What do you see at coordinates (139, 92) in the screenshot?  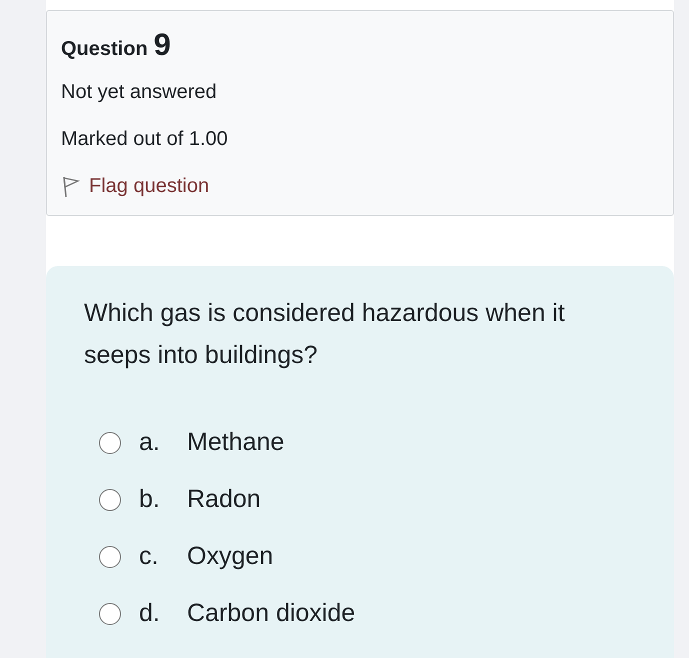 I see `answer-status: Not yet answered` at bounding box center [139, 92].